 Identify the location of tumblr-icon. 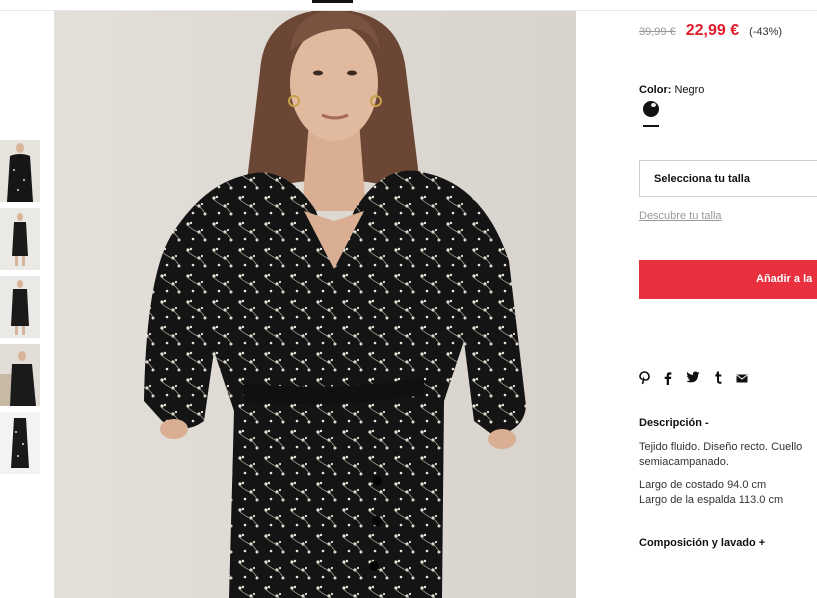
(718, 379).